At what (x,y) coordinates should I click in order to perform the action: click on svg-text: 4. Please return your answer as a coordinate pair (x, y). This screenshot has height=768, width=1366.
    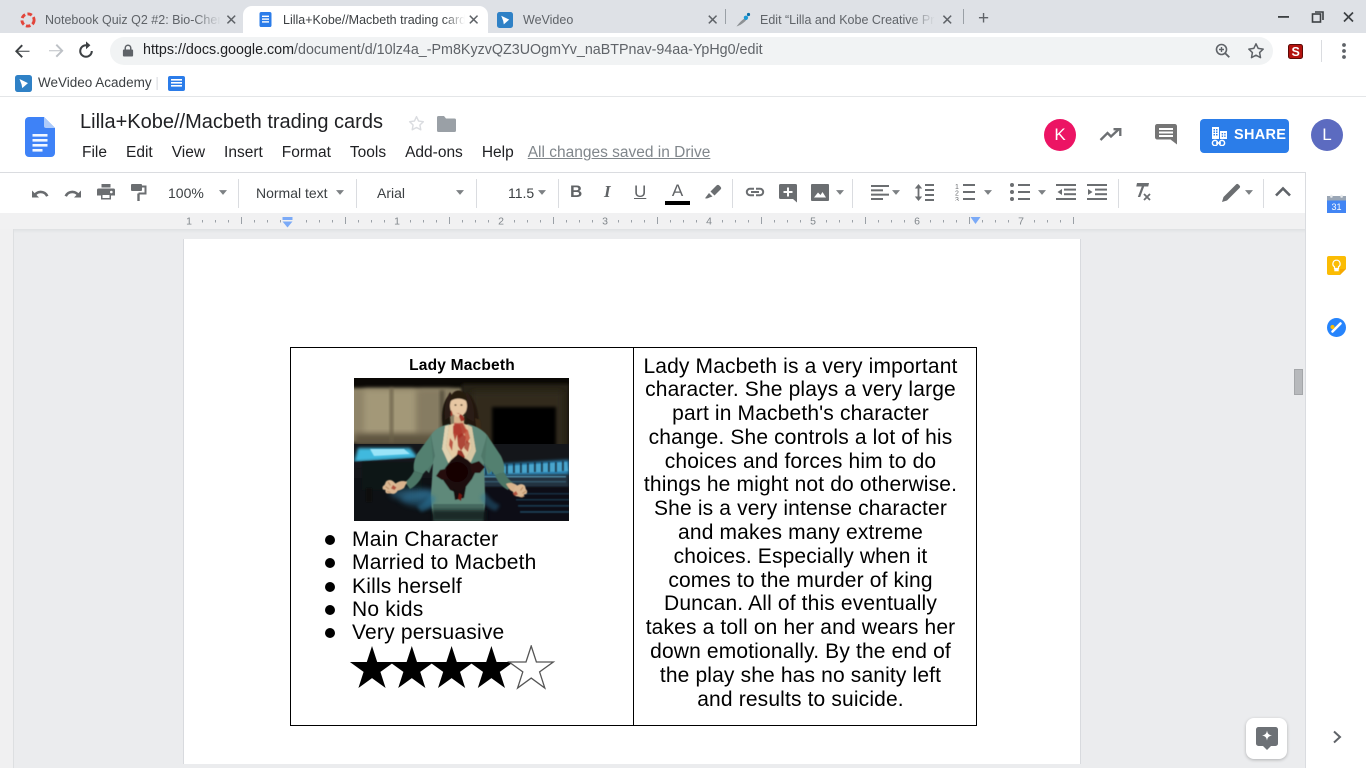
    Looking at the image, I should click on (709, 222).